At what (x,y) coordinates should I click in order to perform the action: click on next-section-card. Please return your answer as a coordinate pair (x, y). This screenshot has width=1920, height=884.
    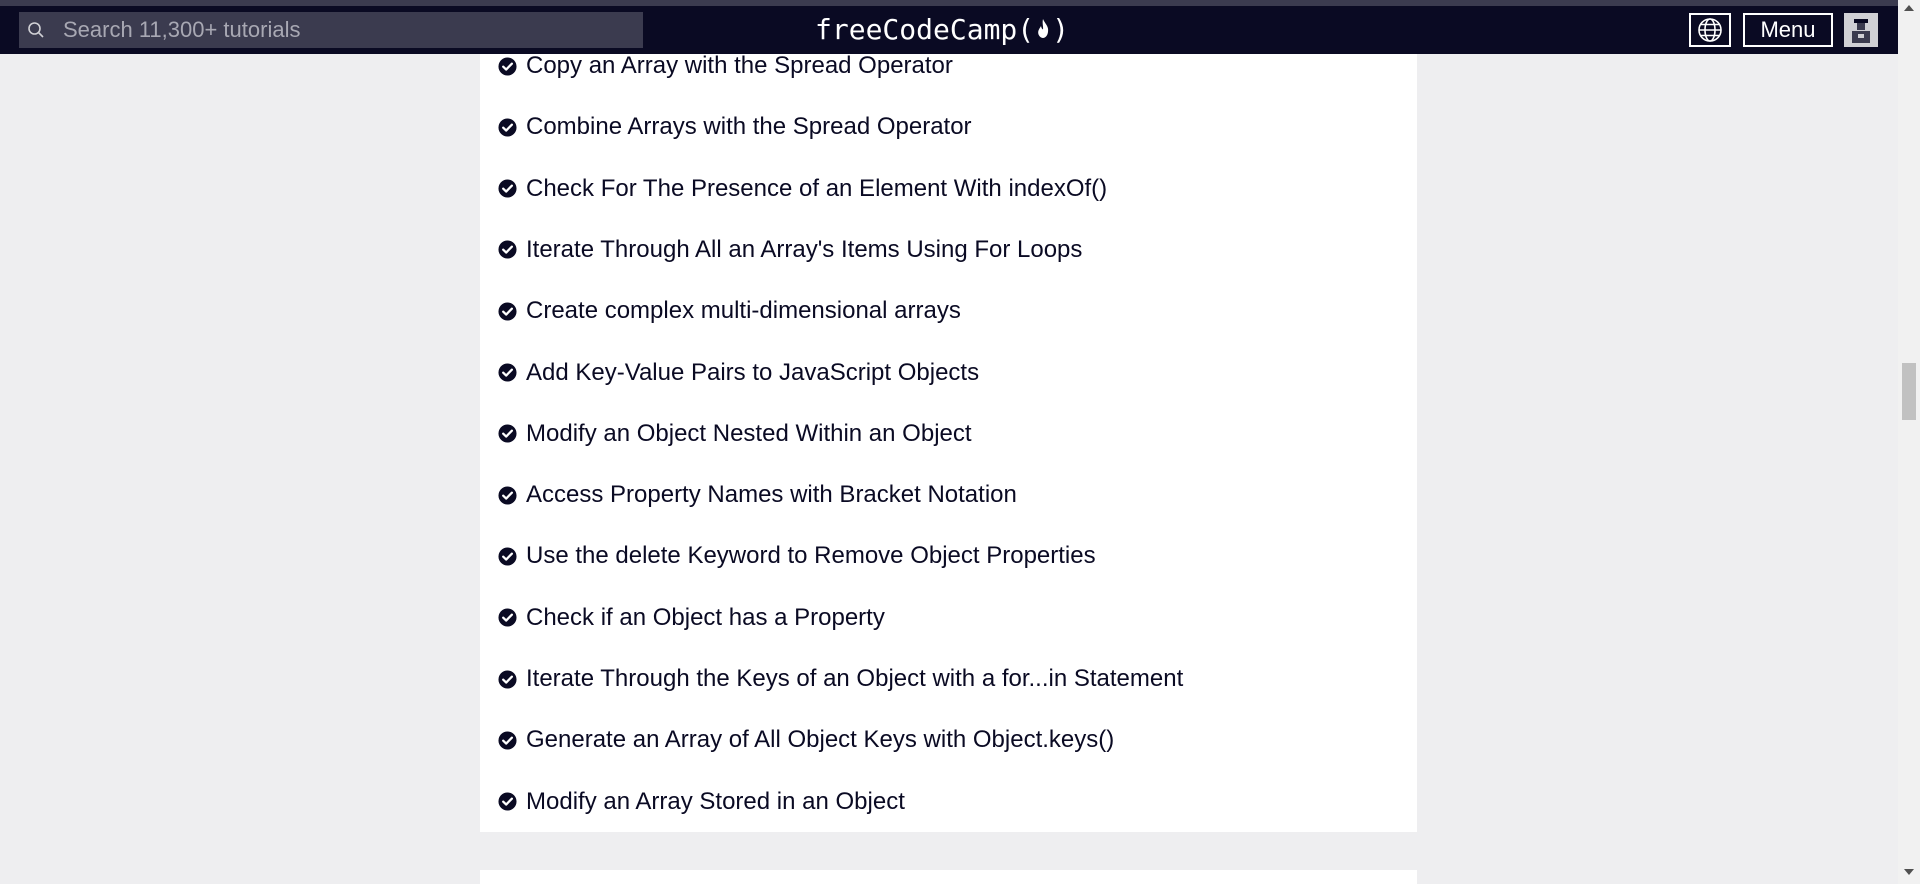
    Looking at the image, I should click on (948, 877).